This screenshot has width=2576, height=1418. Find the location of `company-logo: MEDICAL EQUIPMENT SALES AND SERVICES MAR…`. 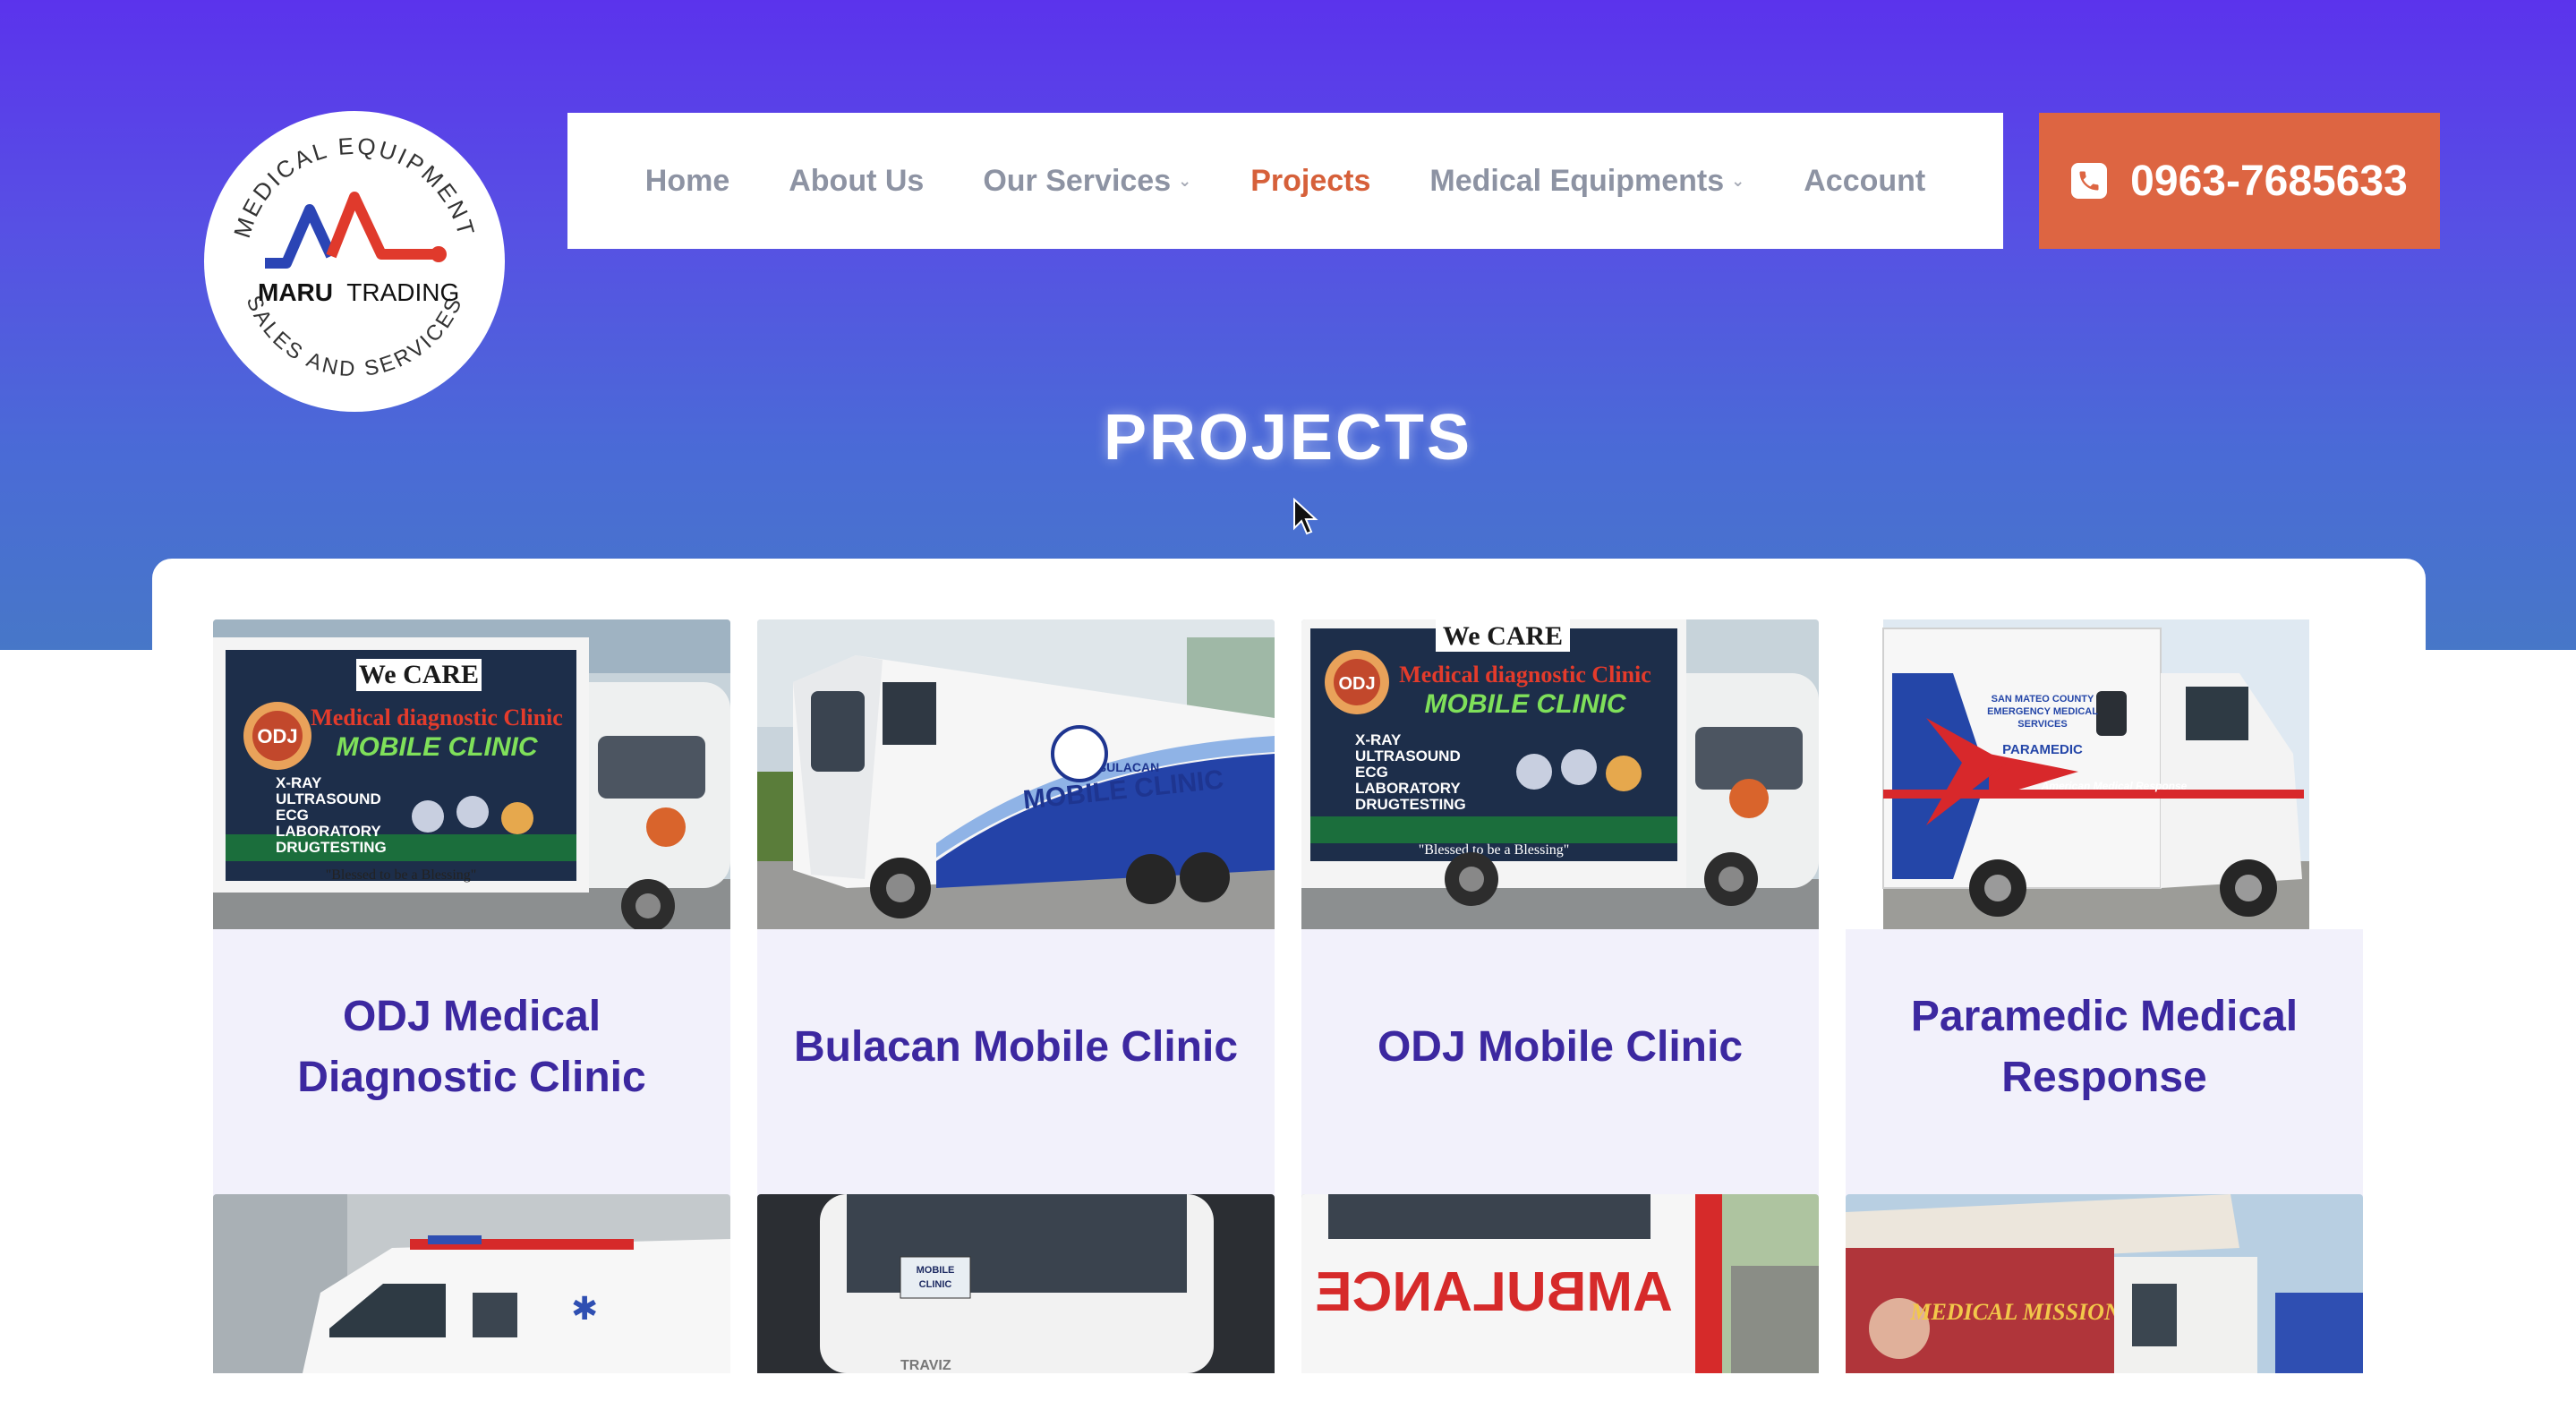

company-logo: MEDICAL EQUIPMENT SALES AND SERVICES MAR… is located at coordinates (354, 261).